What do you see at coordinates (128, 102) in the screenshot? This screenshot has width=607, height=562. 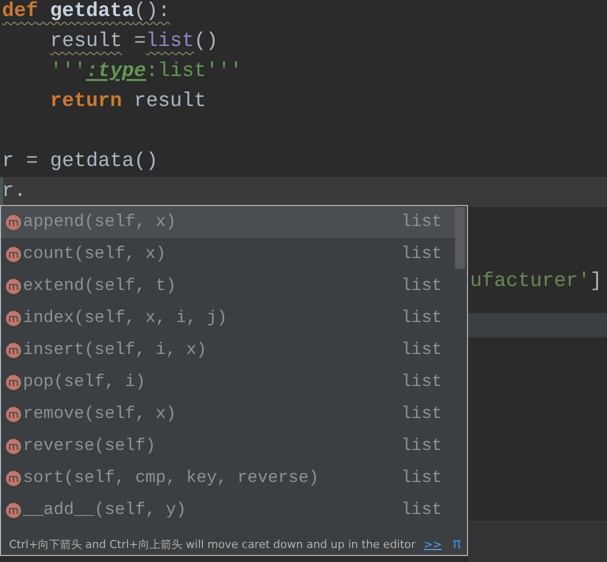 I see `code-line: return result` at bounding box center [128, 102].